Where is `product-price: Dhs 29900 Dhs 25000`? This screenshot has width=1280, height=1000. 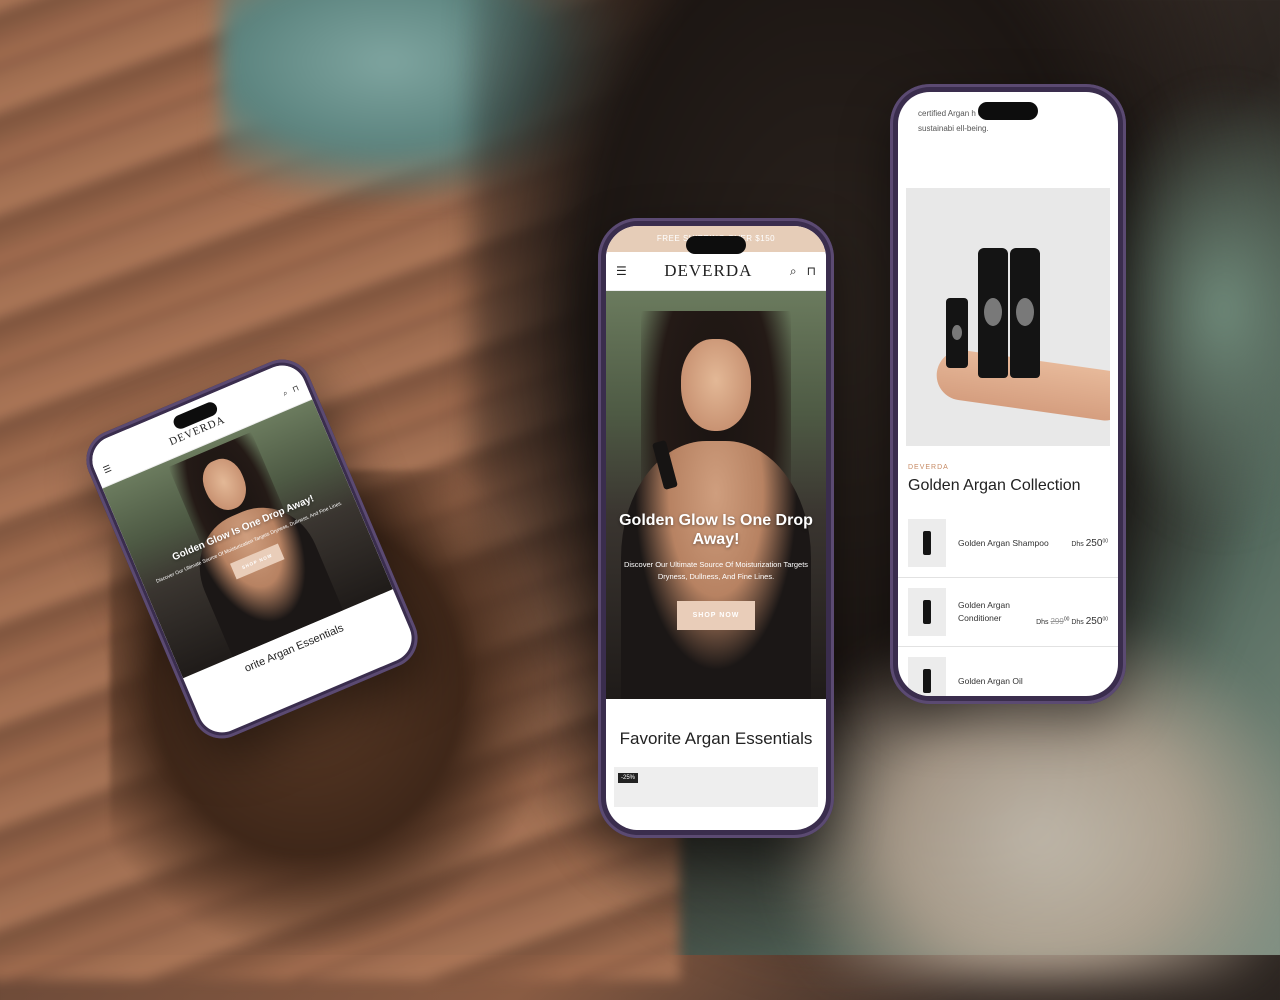
product-price: Dhs 29900 Dhs 25000 is located at coordinates (1072, 621).